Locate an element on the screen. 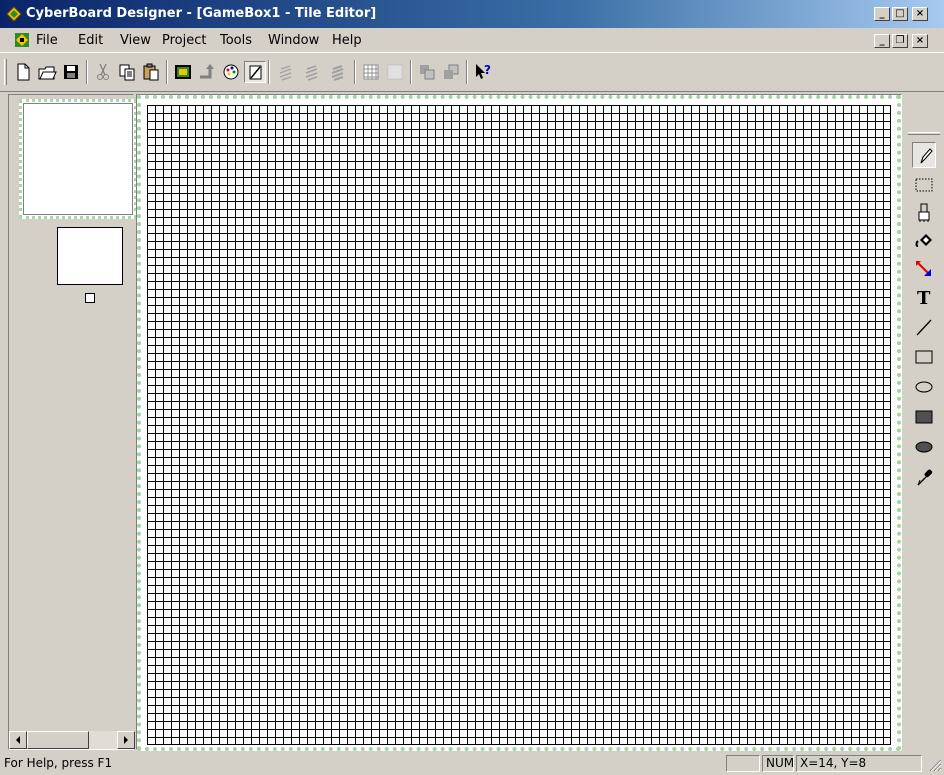 This screenshot has height=775, width=944. drawing-tool-palette: T is located at coordinates (925, 422).